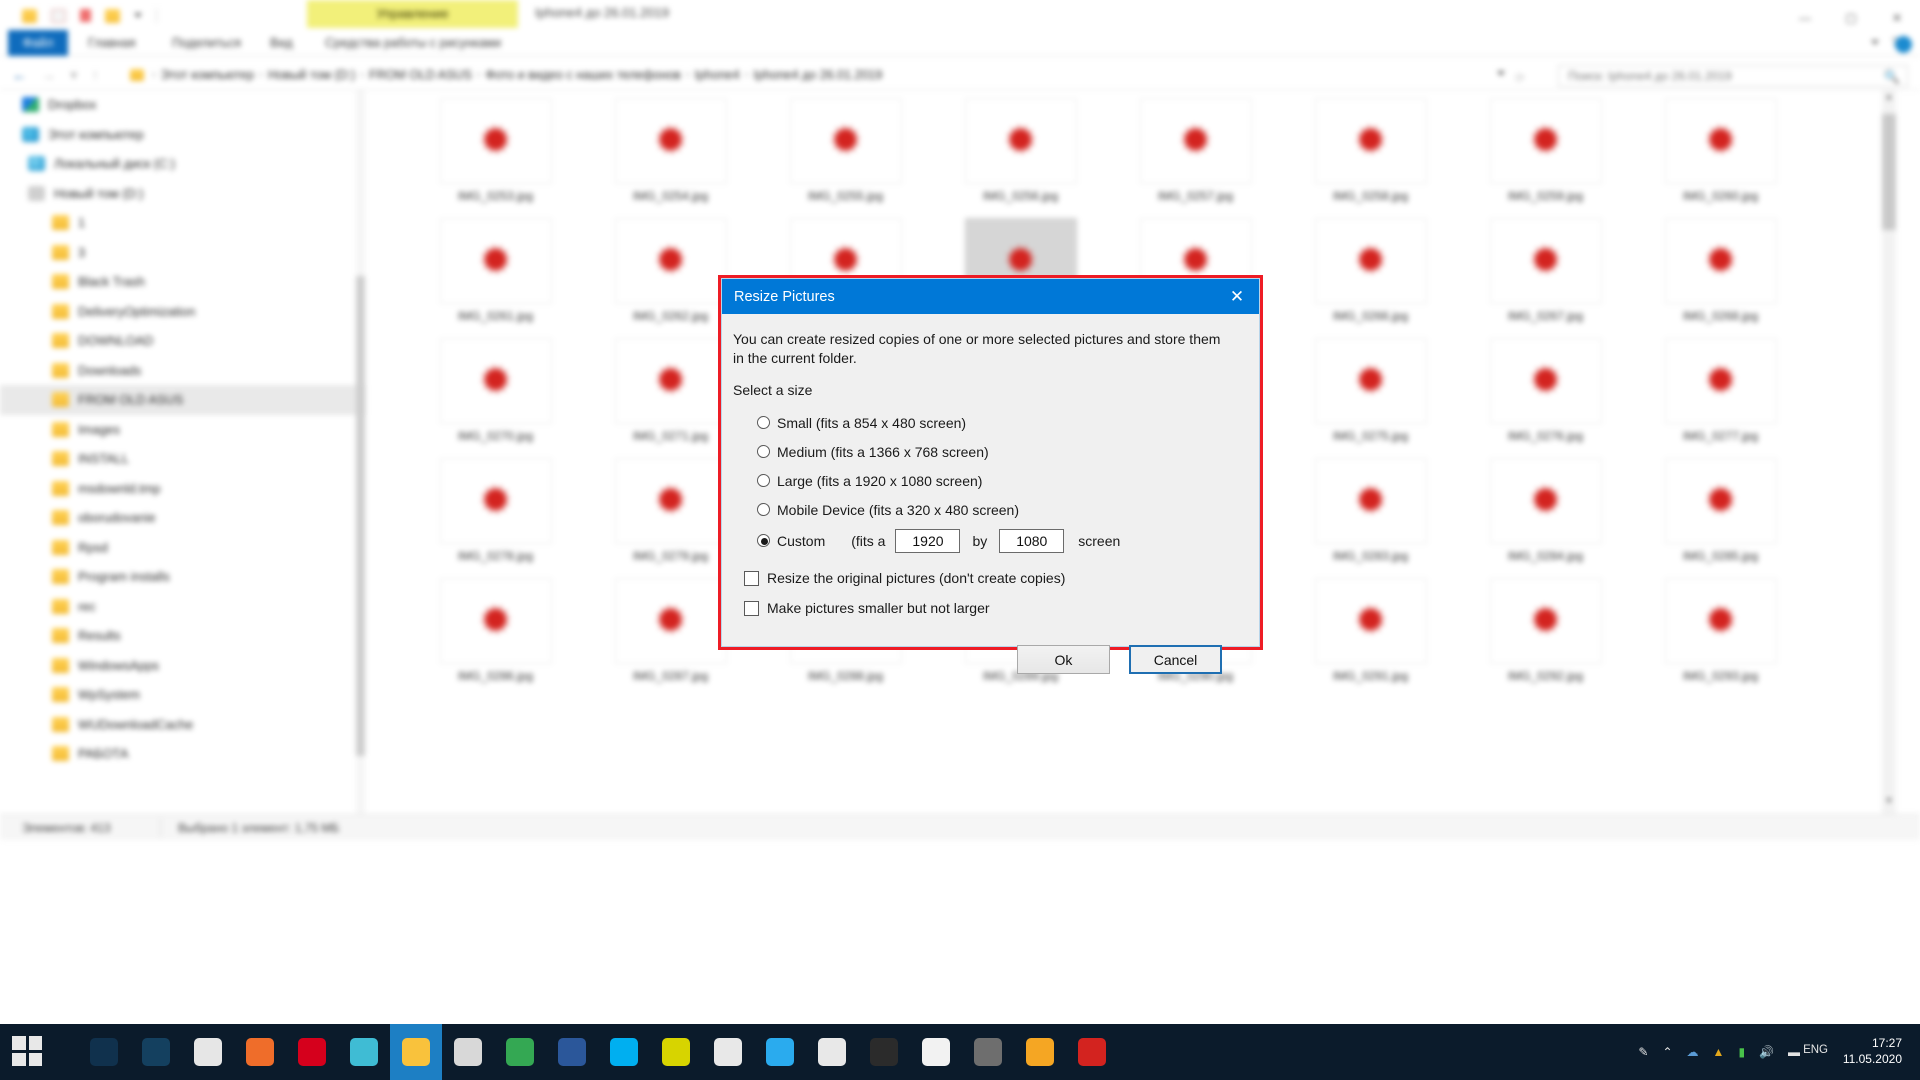  I want to click on properties-icon, so click(85, 15).